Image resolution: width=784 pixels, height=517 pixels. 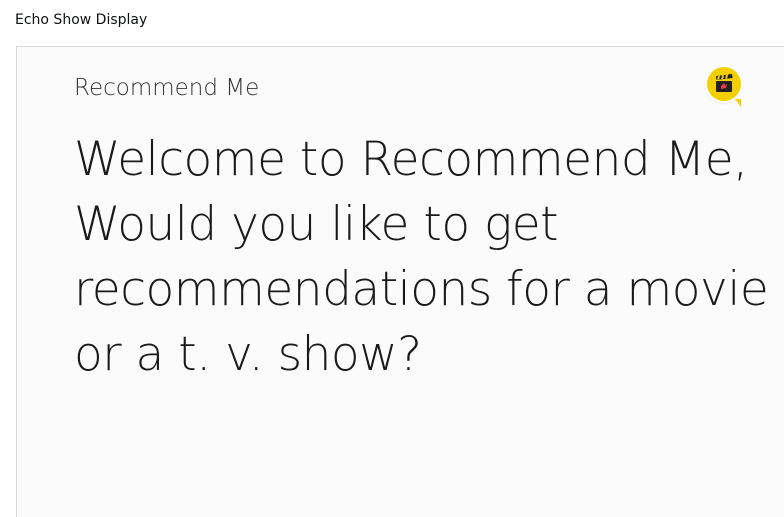 What do you see at coordinates (167, 88) in the screenshot?
I see `skill-title: Recommend Me` at bounding box center [167, 88].